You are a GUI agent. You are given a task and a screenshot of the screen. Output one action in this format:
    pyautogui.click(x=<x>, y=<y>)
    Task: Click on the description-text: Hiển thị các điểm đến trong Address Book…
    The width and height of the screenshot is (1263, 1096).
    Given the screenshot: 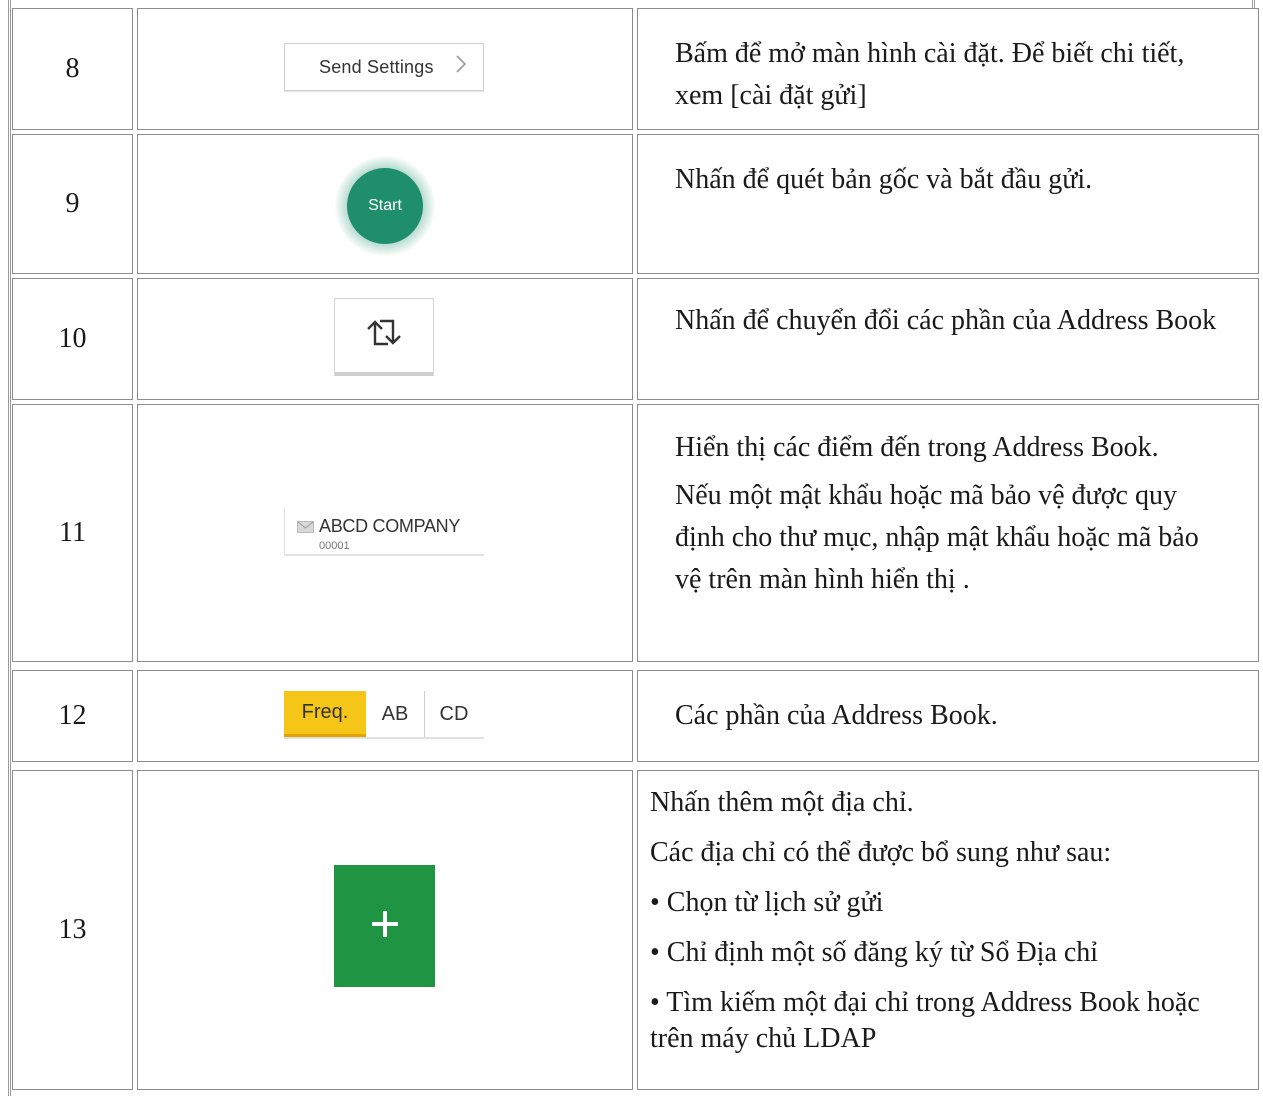 What is the action you would take?
    pyautogui.click(x=917, y=447)
    